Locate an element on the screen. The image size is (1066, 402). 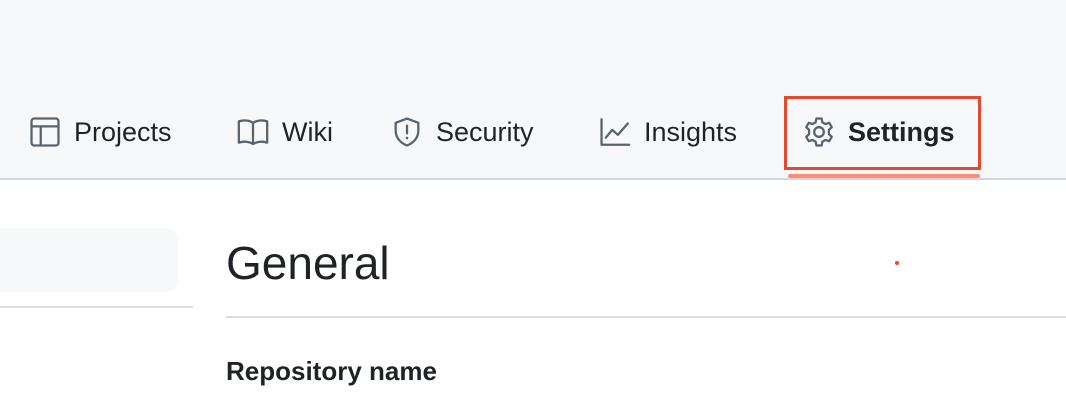
tab-insights-label: Insights is located at coordinates (691, 131).